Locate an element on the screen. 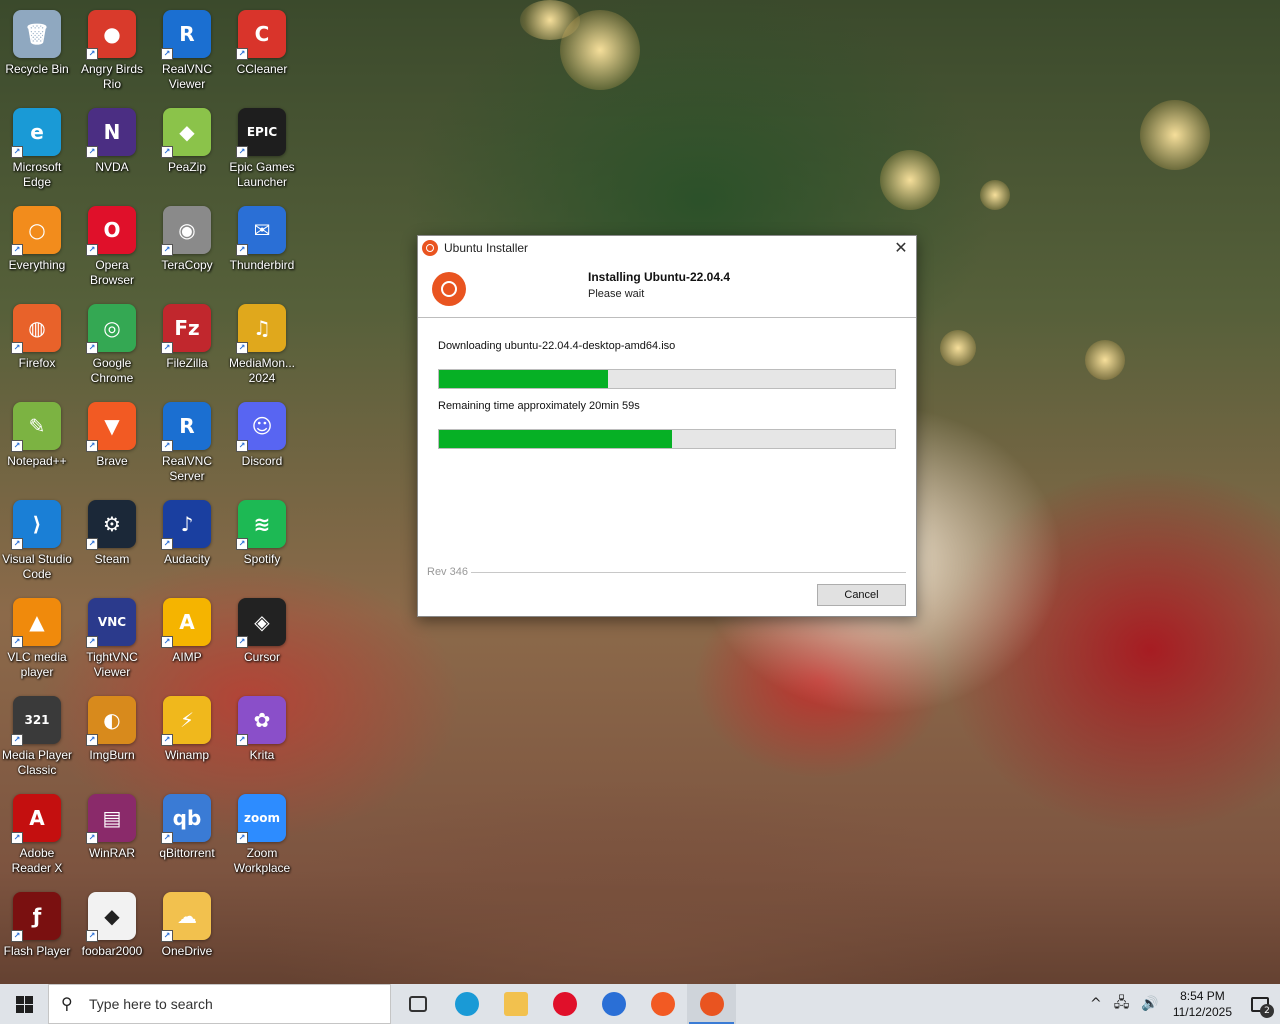  tray-overflow-icon: ^ is located at coordinates (1096, 1004).